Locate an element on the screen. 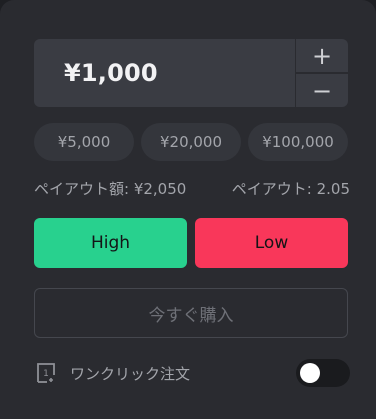 Image resolution: width=376 pixels, height=419 pixels. low-button: Low is located at coordinates (271, 243).